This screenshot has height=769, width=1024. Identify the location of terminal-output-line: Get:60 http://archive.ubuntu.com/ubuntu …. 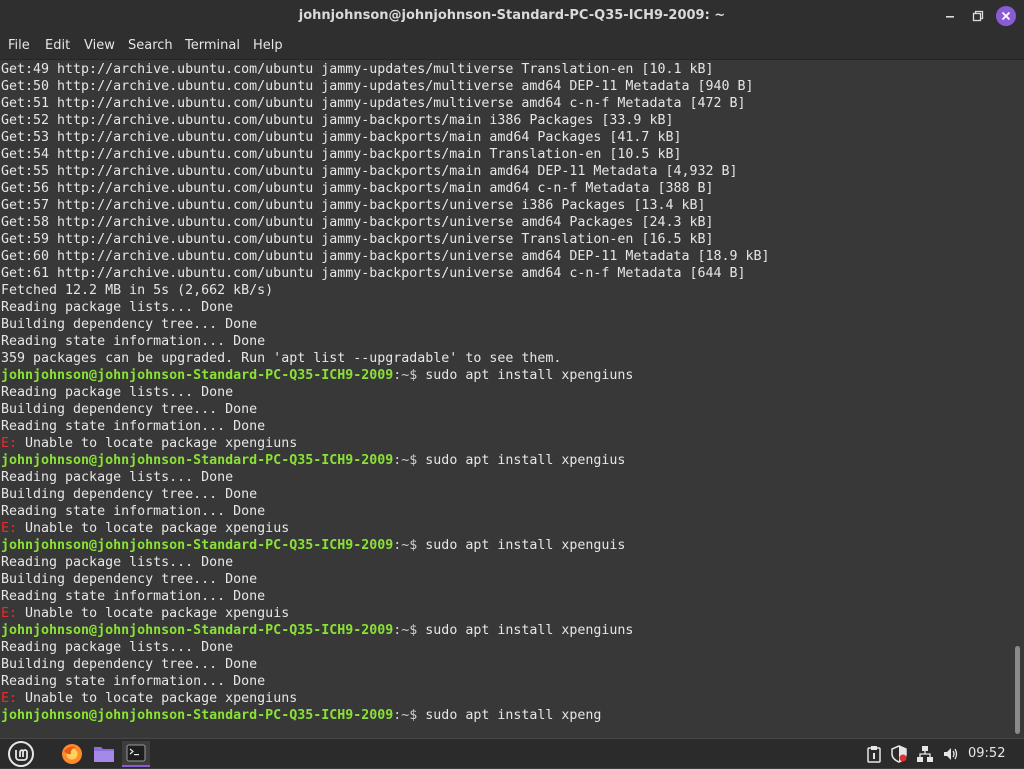
(385, 256).